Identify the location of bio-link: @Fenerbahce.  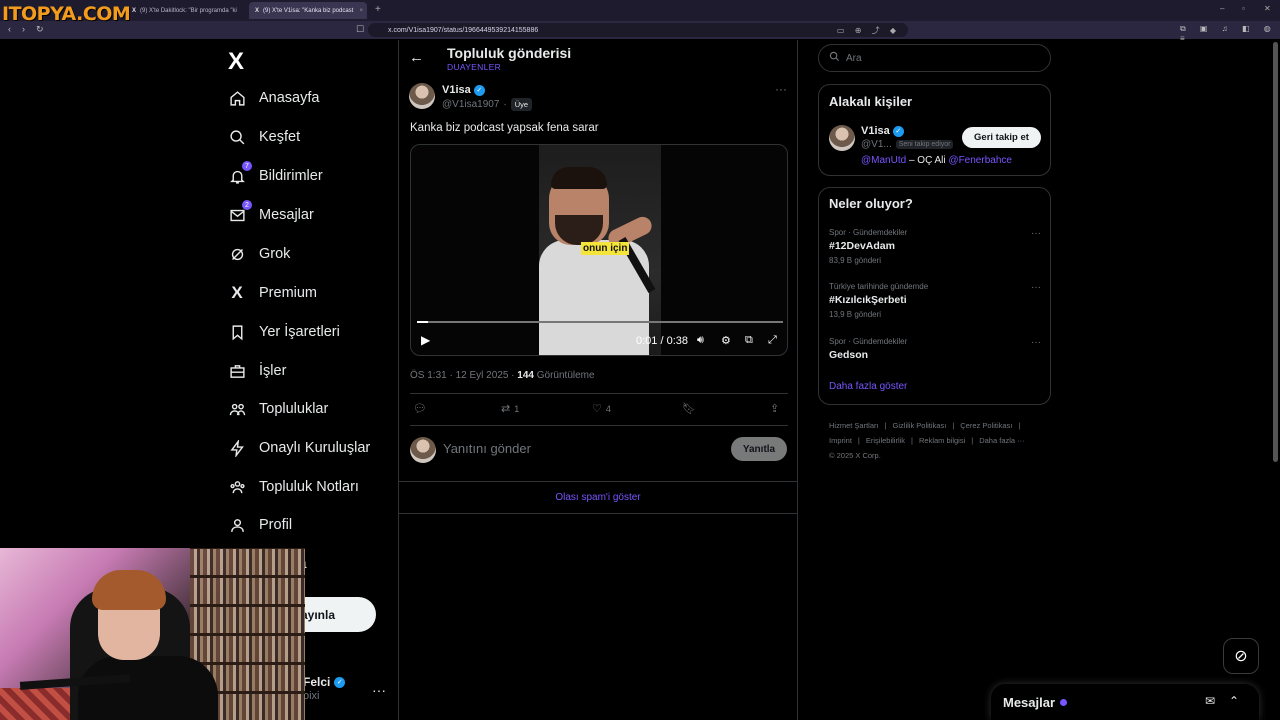
(980, 160).